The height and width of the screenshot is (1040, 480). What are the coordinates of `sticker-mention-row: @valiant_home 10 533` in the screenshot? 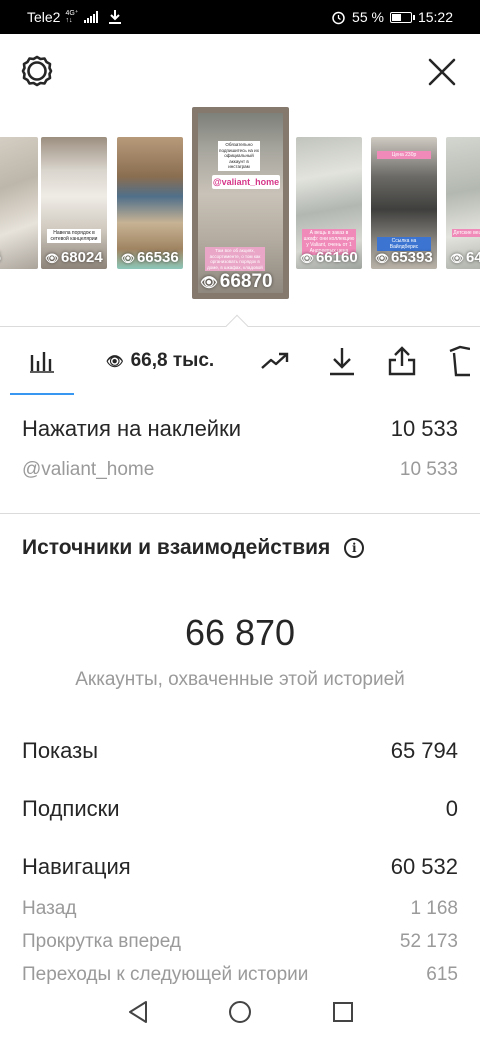 It's located at (240, 470).